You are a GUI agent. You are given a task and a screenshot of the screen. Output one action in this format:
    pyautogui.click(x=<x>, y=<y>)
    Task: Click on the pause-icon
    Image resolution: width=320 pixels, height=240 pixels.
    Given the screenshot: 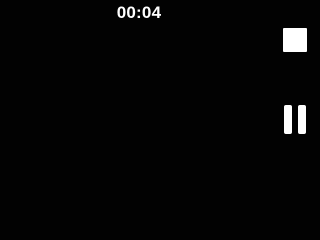 What is the action you would take?
    pyautogui.click(x=295, y=119)
    